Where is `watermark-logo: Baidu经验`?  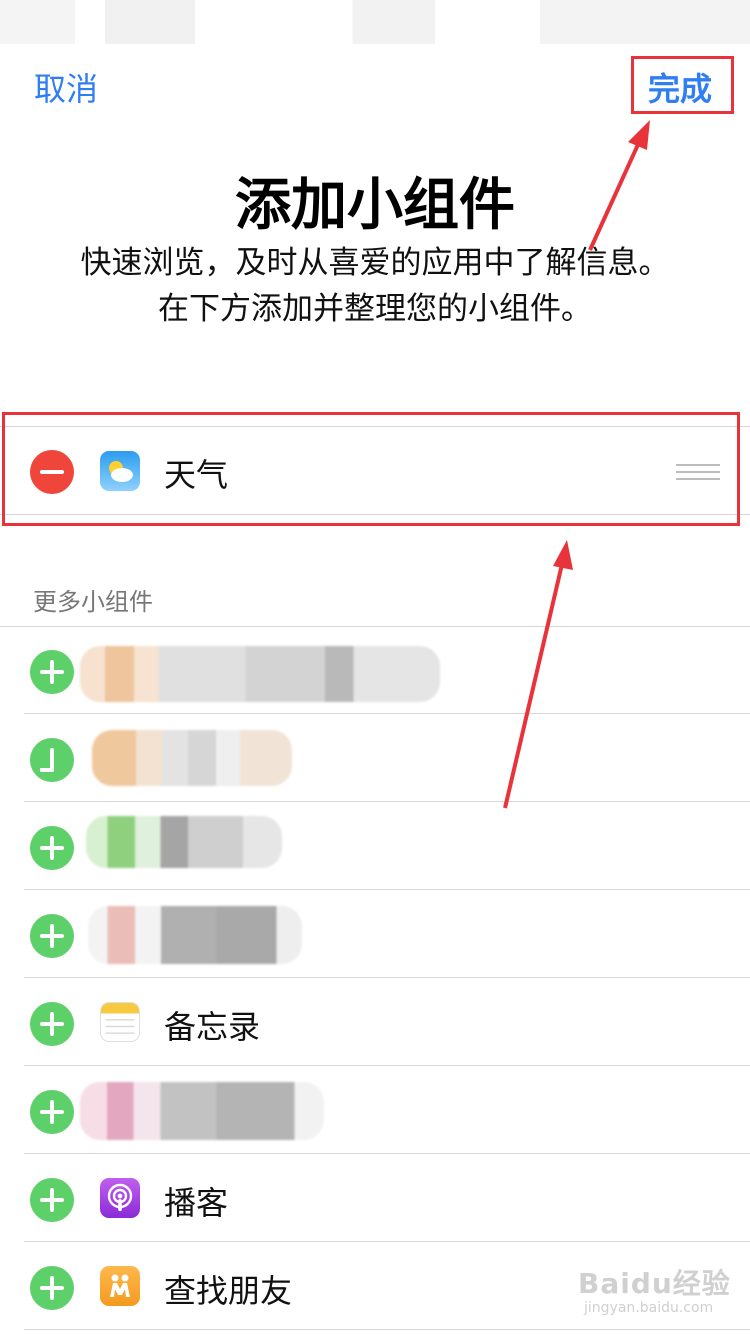
watermark-logo: Baidu经验 is located at coordinates (654, 1283).